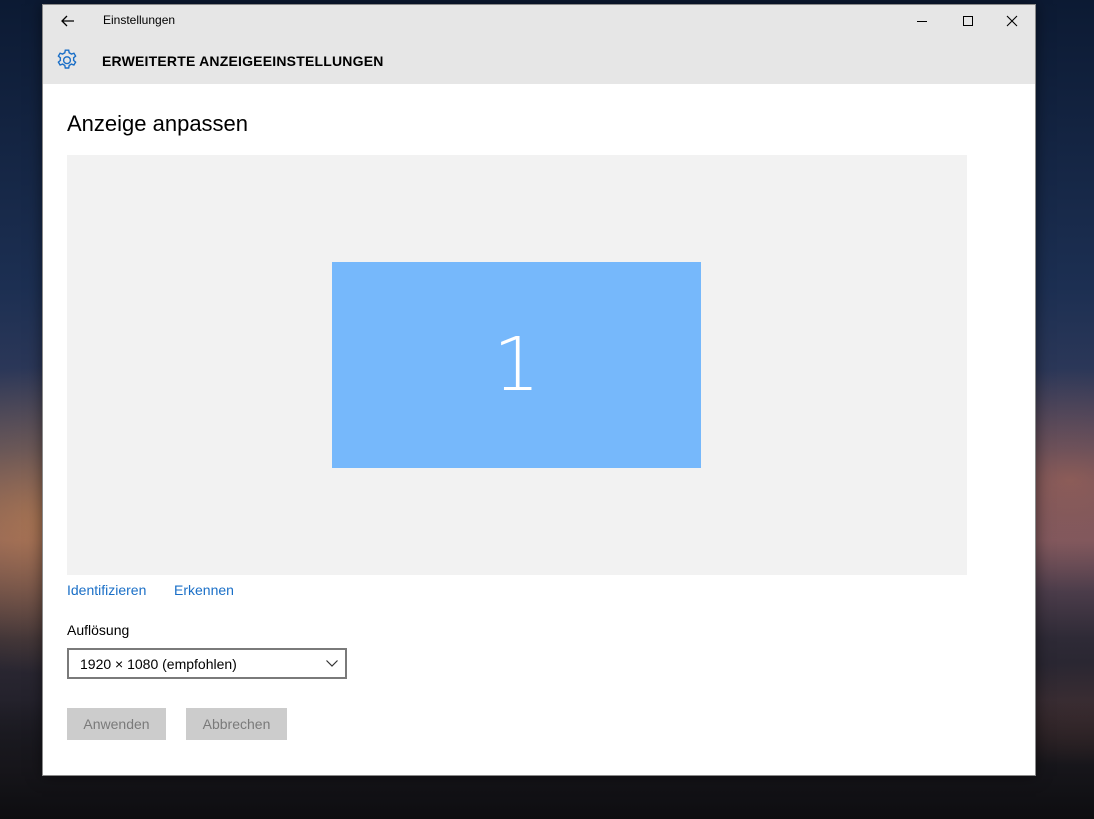 The width and height of the screenshot is (1094, 819). I want to click on minimize-icon, so click(922, 21).